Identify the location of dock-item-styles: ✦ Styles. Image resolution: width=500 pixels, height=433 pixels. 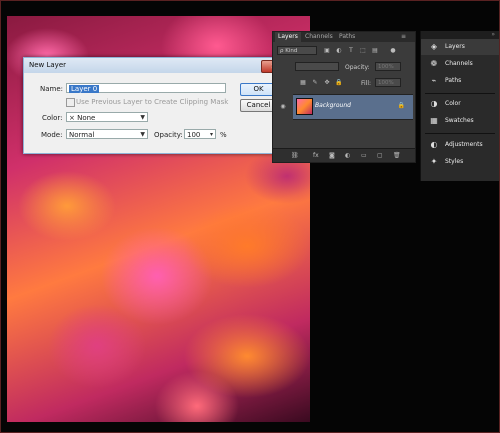
(460, 162).